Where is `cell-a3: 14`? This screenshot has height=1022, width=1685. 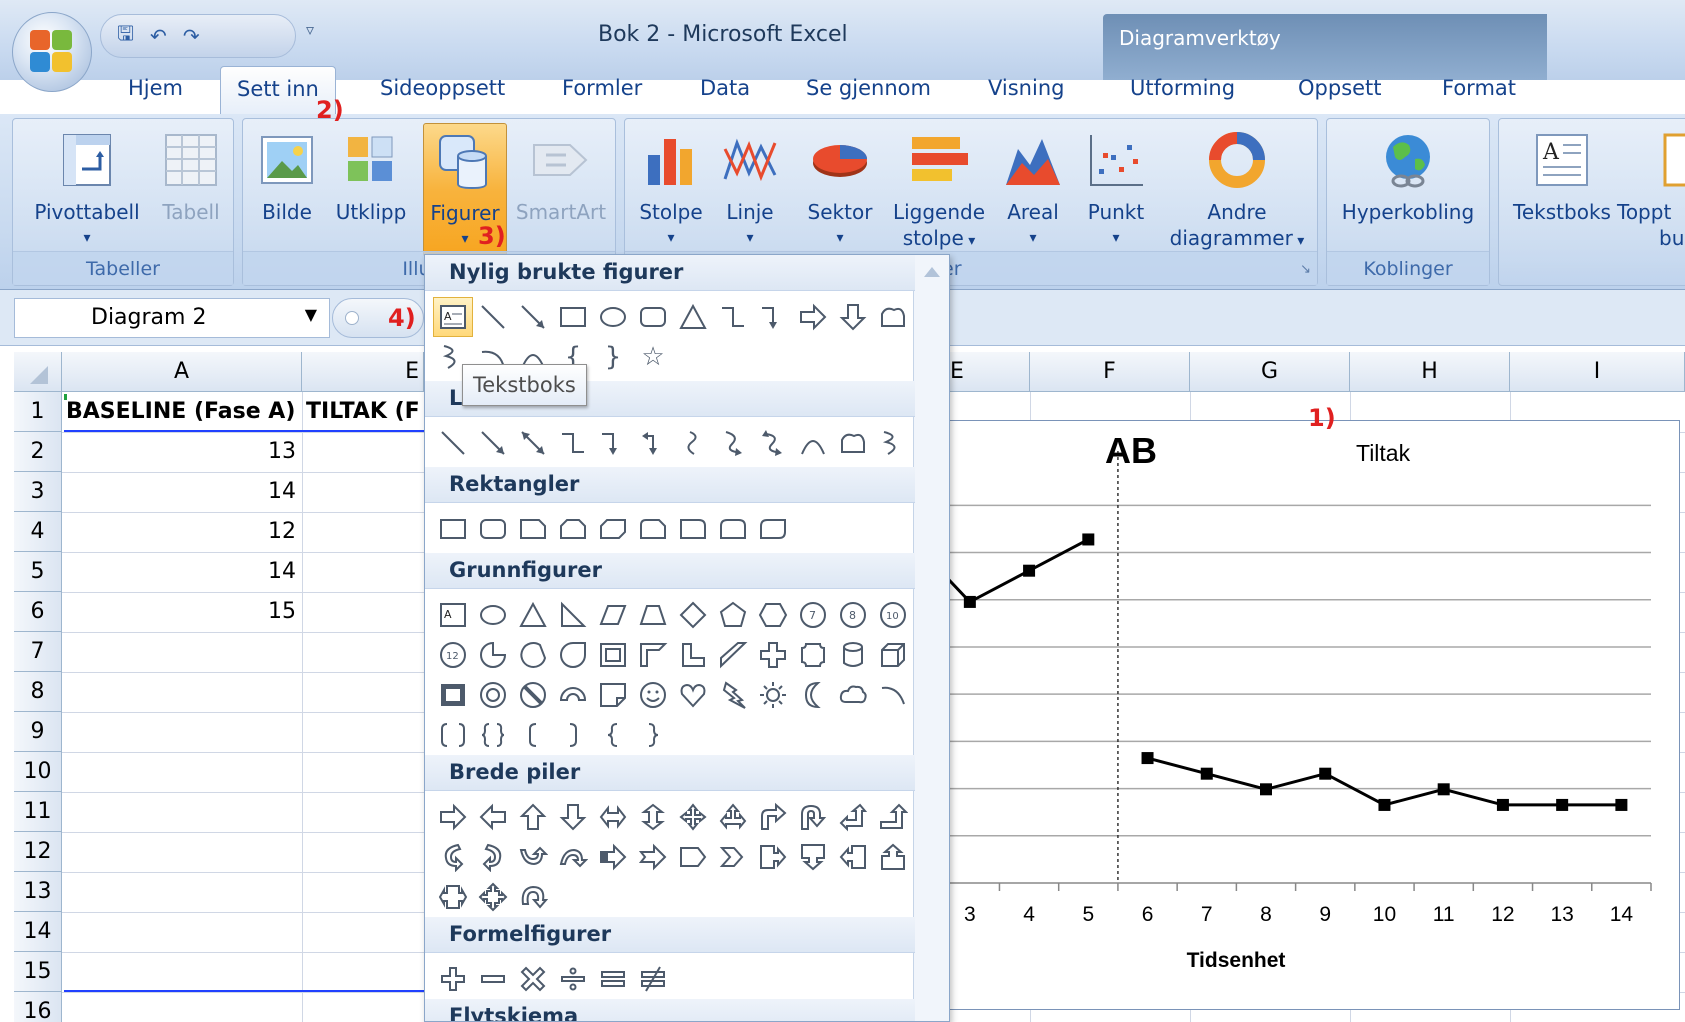
cell-a3: 14 is located at coordinates (179, 492).